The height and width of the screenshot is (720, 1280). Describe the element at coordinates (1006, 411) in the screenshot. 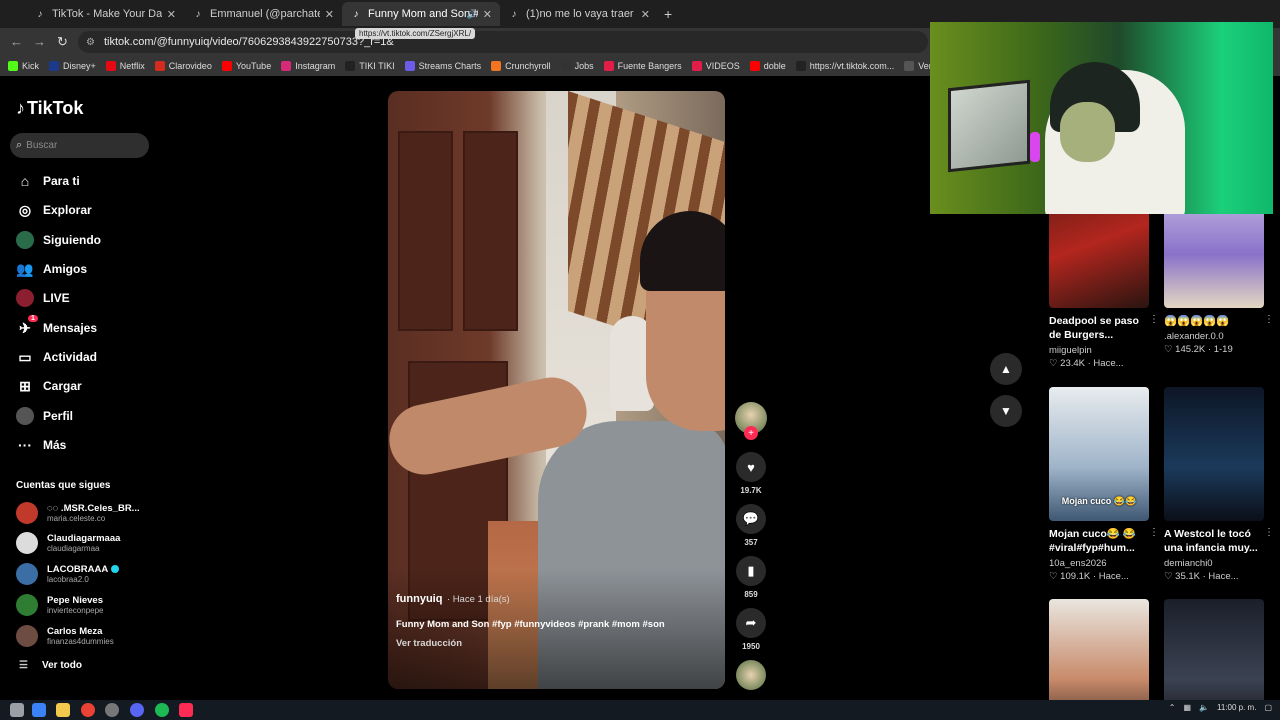

I see `chevron-down-icon: ▼` at that location.